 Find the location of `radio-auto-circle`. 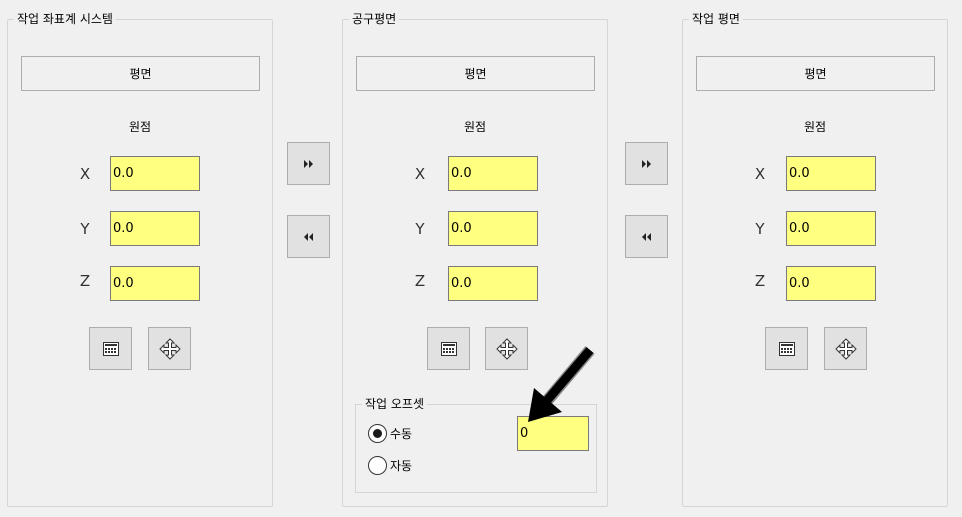

radio-auto-circle is located at coordinates (377, 465).